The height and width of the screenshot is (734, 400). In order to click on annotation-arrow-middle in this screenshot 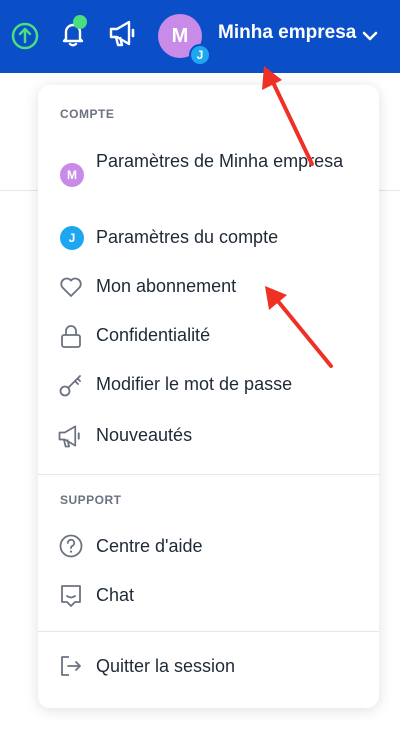, I will do `click(299, 327)`.